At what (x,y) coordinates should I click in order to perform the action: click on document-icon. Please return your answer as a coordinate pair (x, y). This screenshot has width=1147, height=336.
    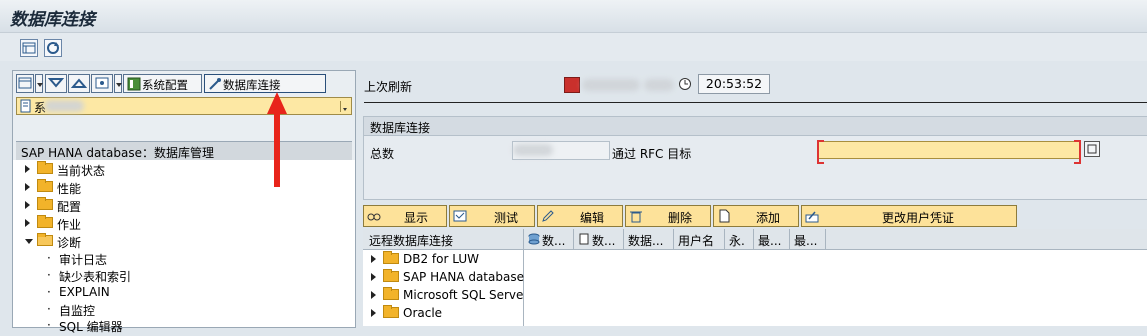
    Looking at the image, I should click on (584, 239).